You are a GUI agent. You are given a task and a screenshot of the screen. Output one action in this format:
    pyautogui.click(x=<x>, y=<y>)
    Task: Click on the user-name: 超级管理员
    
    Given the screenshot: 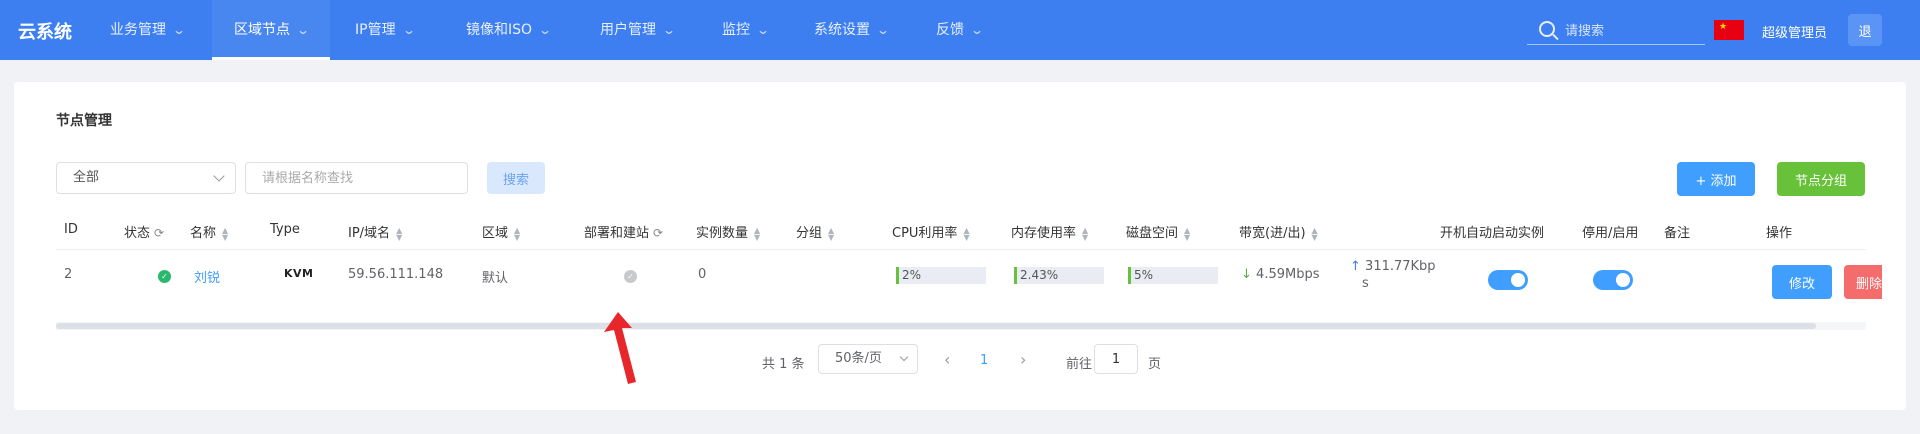 What is the action you would take?
    pyautogui.click(x=1794, y=31)
    